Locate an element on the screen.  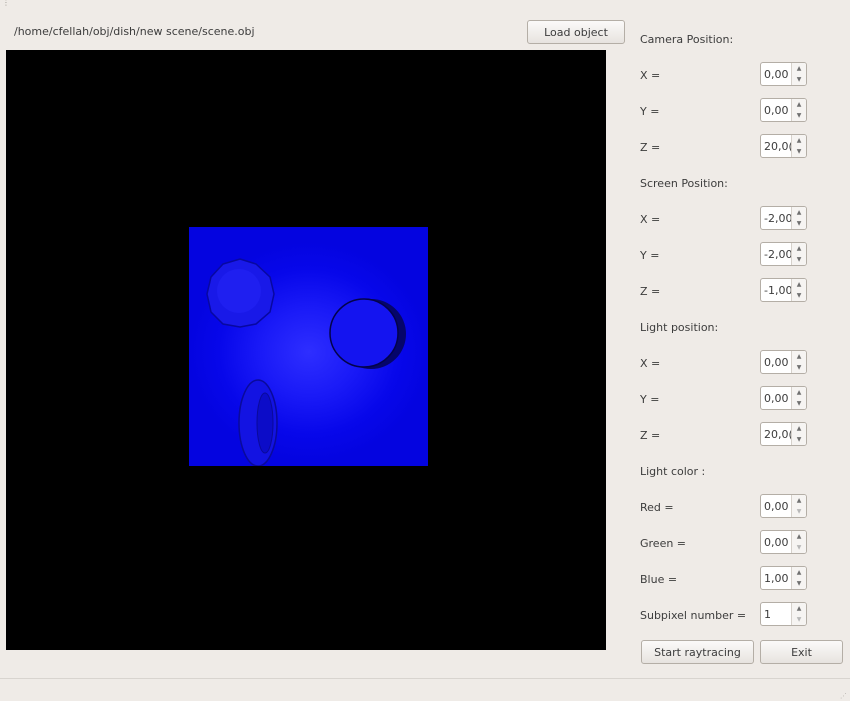
subpixel-spinbox: 1 ▲ ▼ is located at coordinates (783, 614).